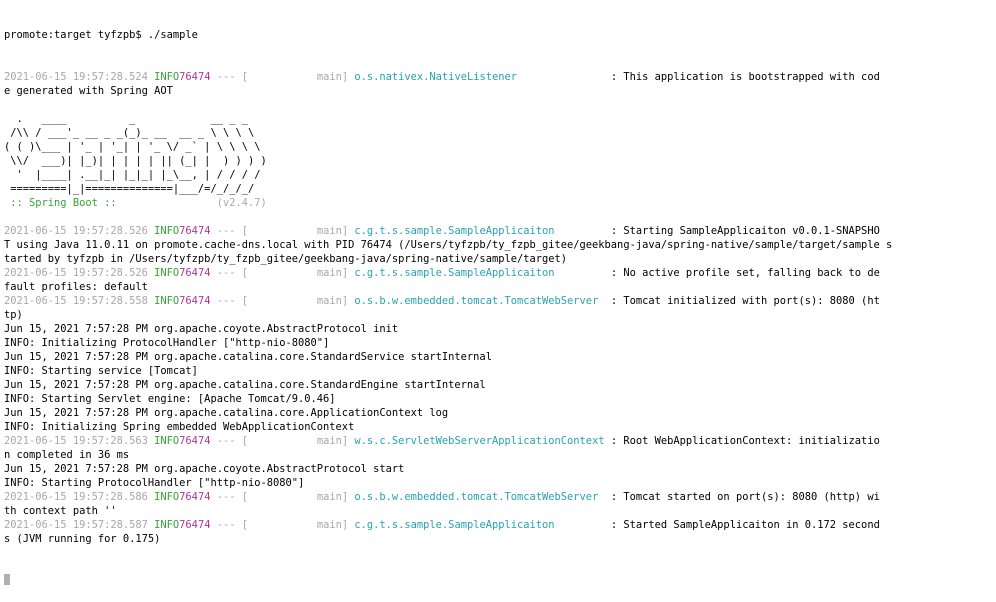  What do you see at coordinates (101, 371) in the screenshot?
I see `output-text: INFO: Starting service [Tomcat]` at bounding box center [101, 371].